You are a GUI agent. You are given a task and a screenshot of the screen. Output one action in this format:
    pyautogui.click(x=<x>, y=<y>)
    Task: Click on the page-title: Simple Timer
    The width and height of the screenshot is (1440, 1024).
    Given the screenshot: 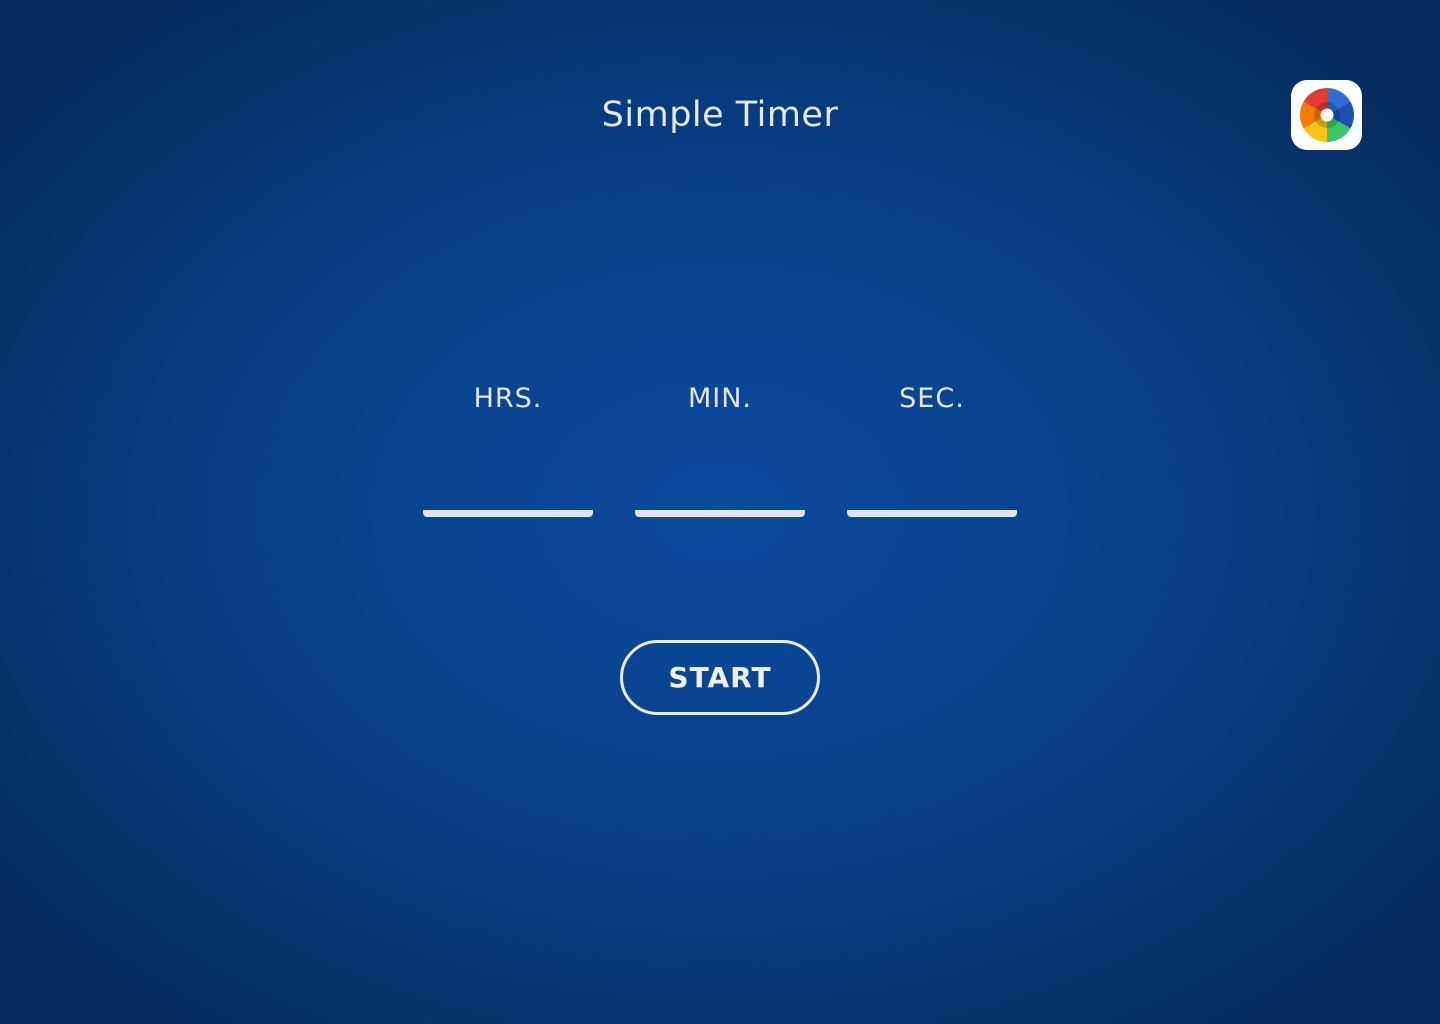 What is the action you would take?
    pyautogui.click(x=720, y=115)
    